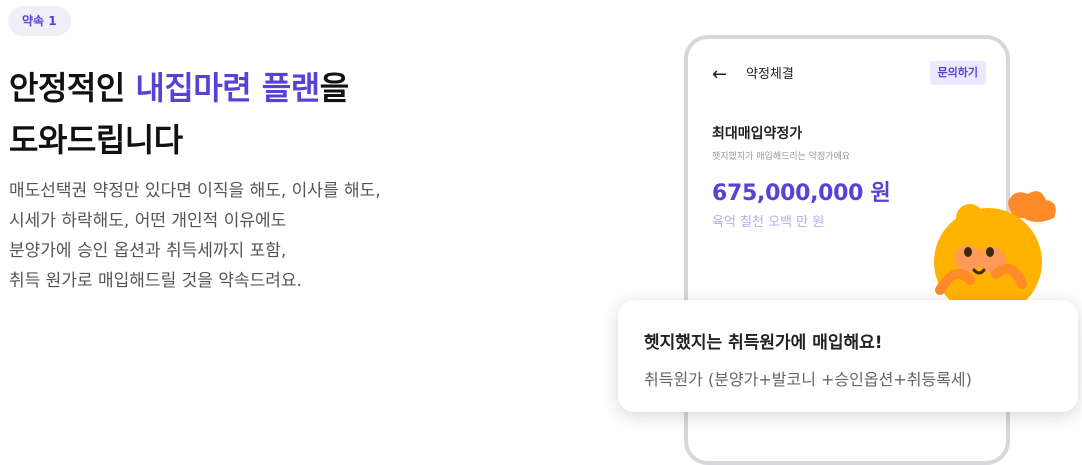 The image size is (1082, 465). Describe the element at coordinates (757, 134) in the screenshot. I see `price-label: 최대매입약정가` at that location.